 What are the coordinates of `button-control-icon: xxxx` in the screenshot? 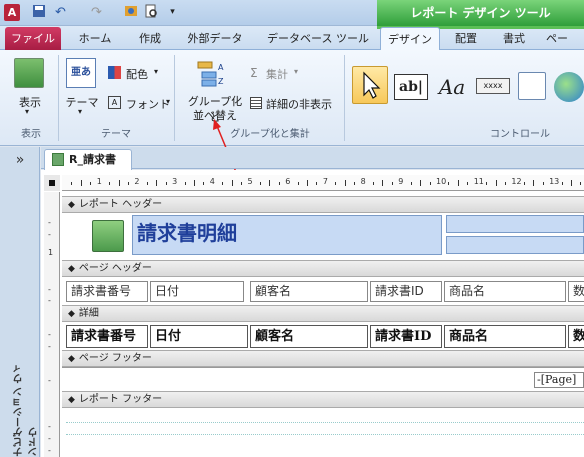 It's located at (493, 86).